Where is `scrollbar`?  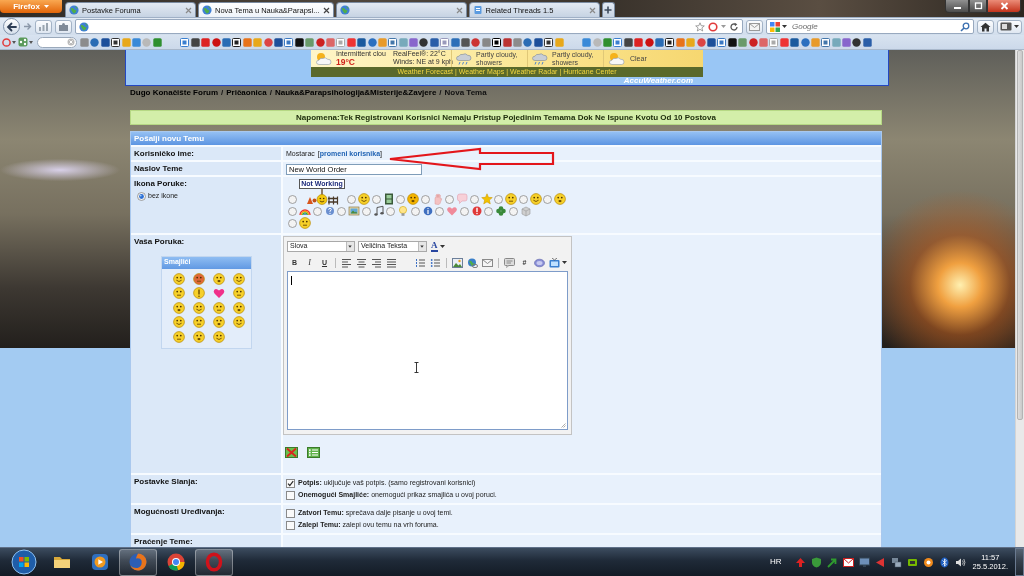
scrollbar is located at coordinates (1019, 298).